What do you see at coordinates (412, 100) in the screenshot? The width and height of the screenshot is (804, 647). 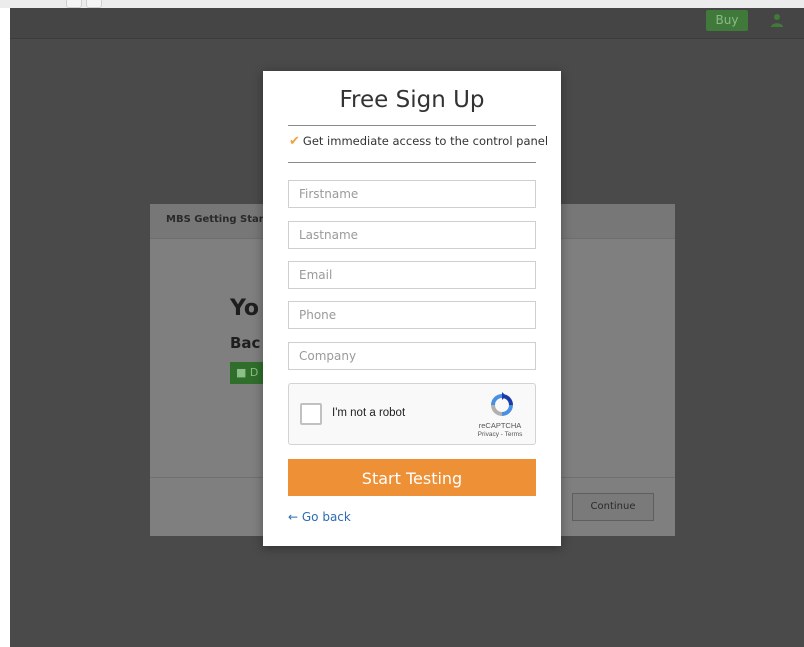 I see `signup-title: Free Sign Up` at bounding box center [412, 100].